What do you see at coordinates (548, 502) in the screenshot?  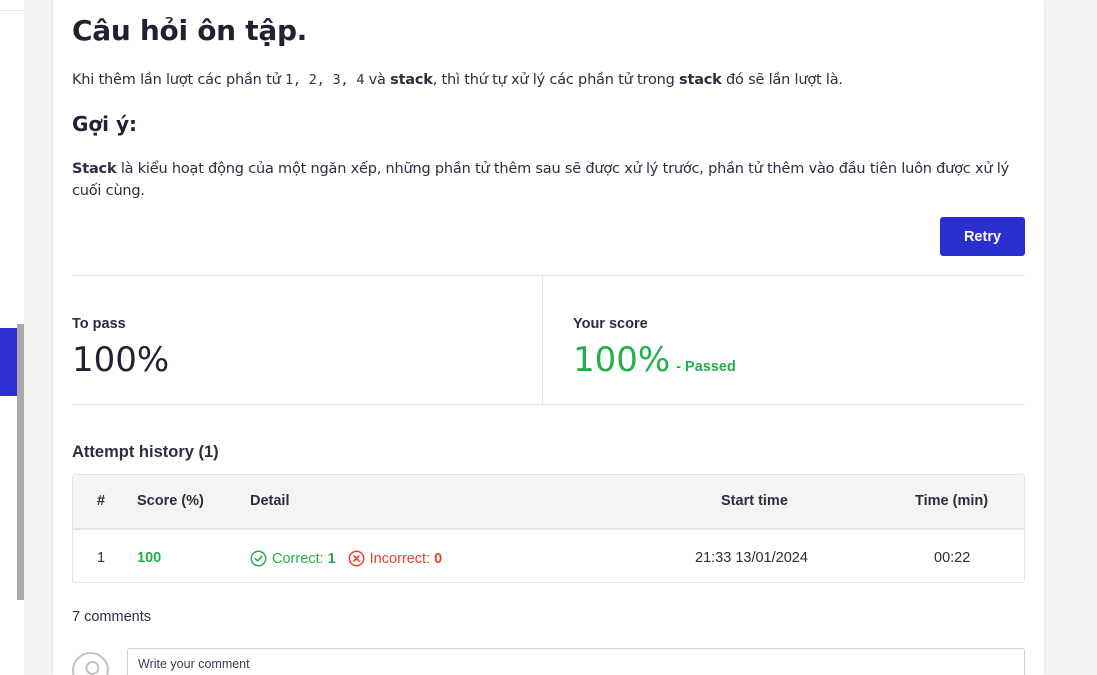 I see `table-header: # Score (%) Detail Start time Time (min)` at bounding box center [548, 502].